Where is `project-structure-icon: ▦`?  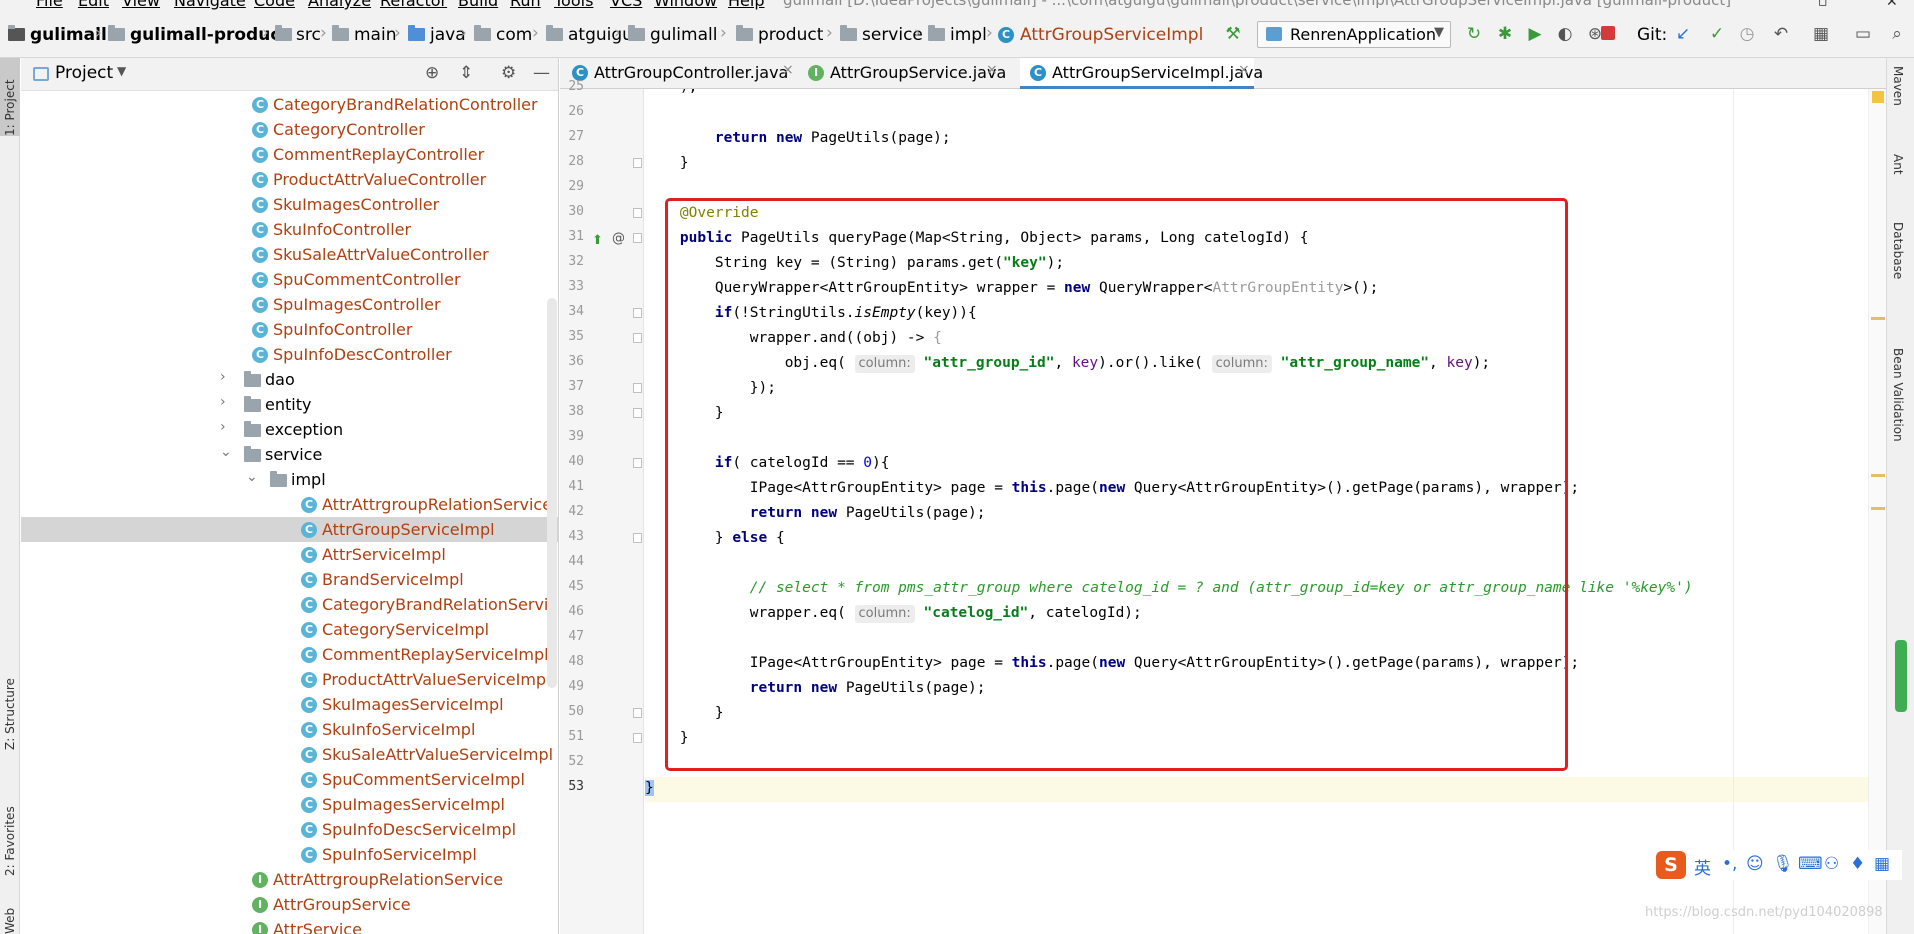
project-structure-icon: ▦ is located at coordinates (1821, 34).